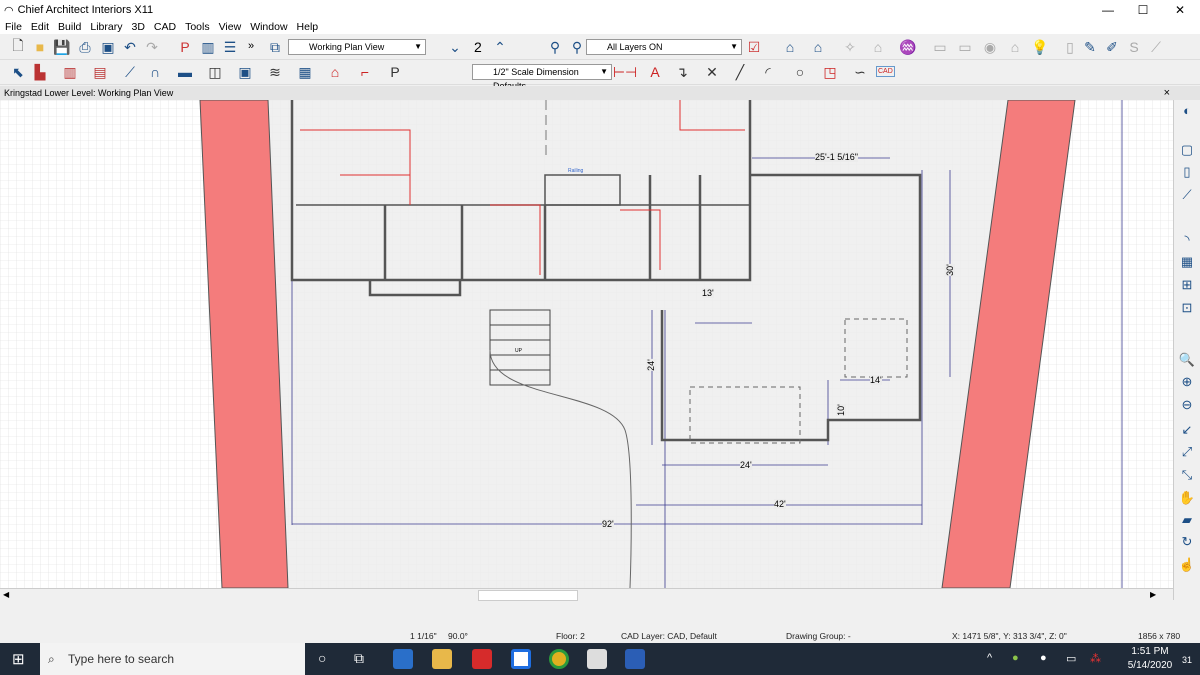  Describe the element at coordinates (885, 71) in the screenshot. I see `cad-block-button: CAD` at that location.